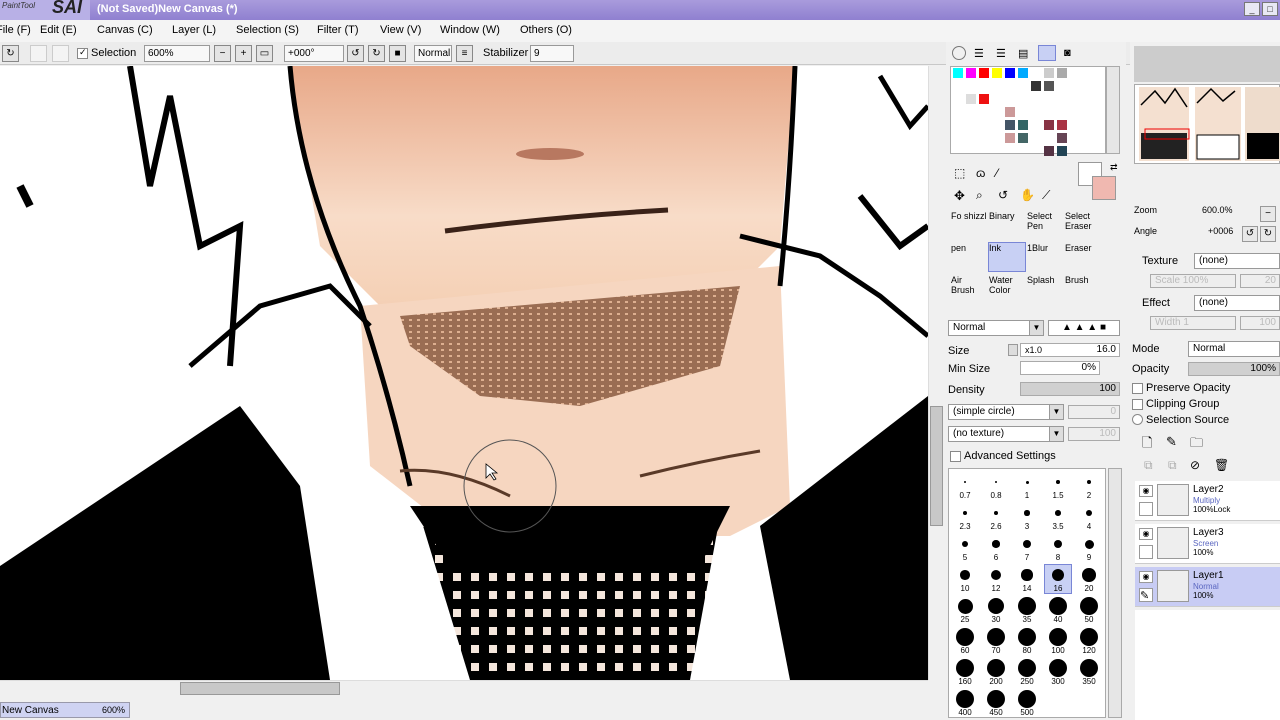 The image size is (1280, 720). Describe the element at coordinates (546, 30) in the screenshot. I see `menu-others: Others (O)` at that location.